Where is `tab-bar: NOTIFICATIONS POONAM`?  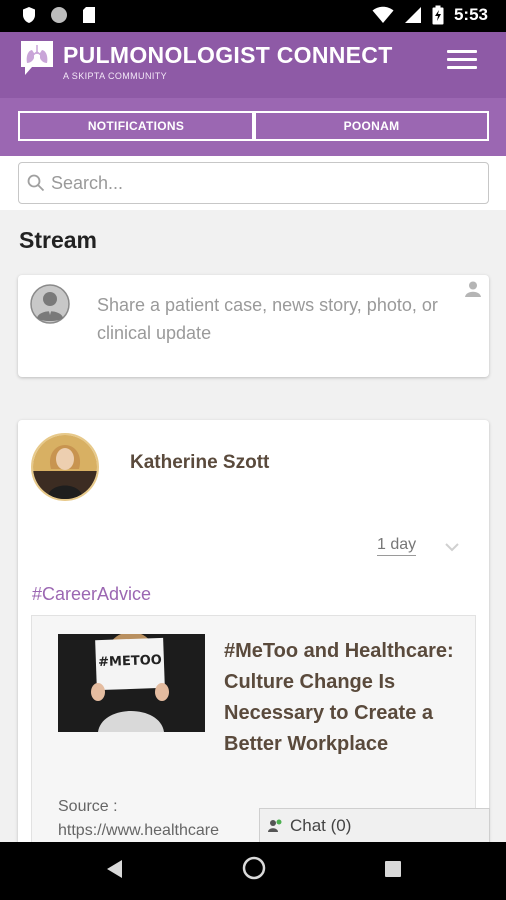
tab-bar: NOTIFICATIONS POONAM is located at coordinates (253, 127).